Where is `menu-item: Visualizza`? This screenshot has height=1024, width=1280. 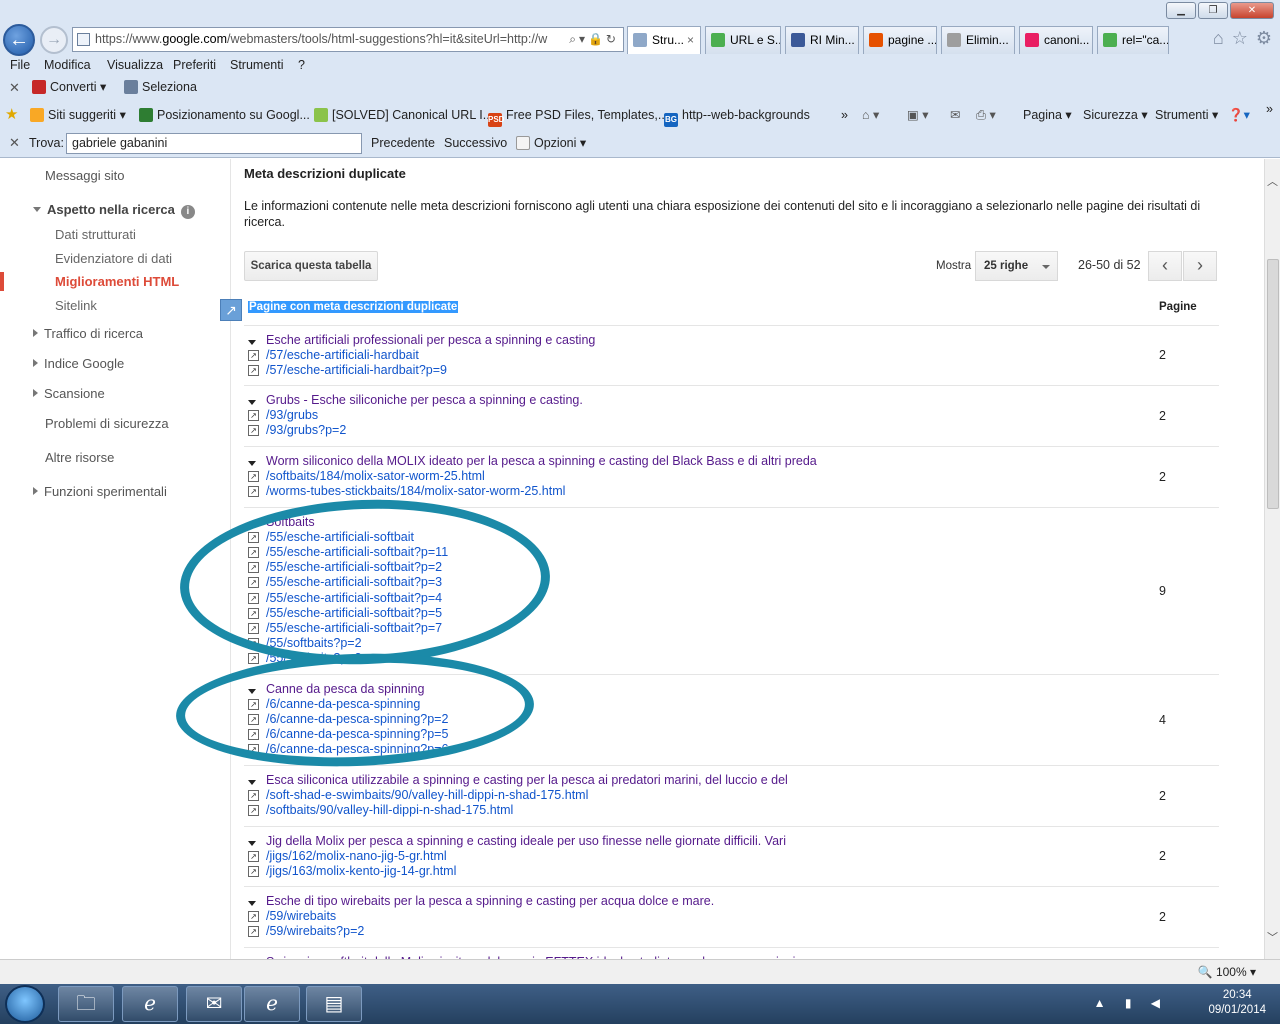 menu-item: Visualizza is located at coordinates (135, 65).